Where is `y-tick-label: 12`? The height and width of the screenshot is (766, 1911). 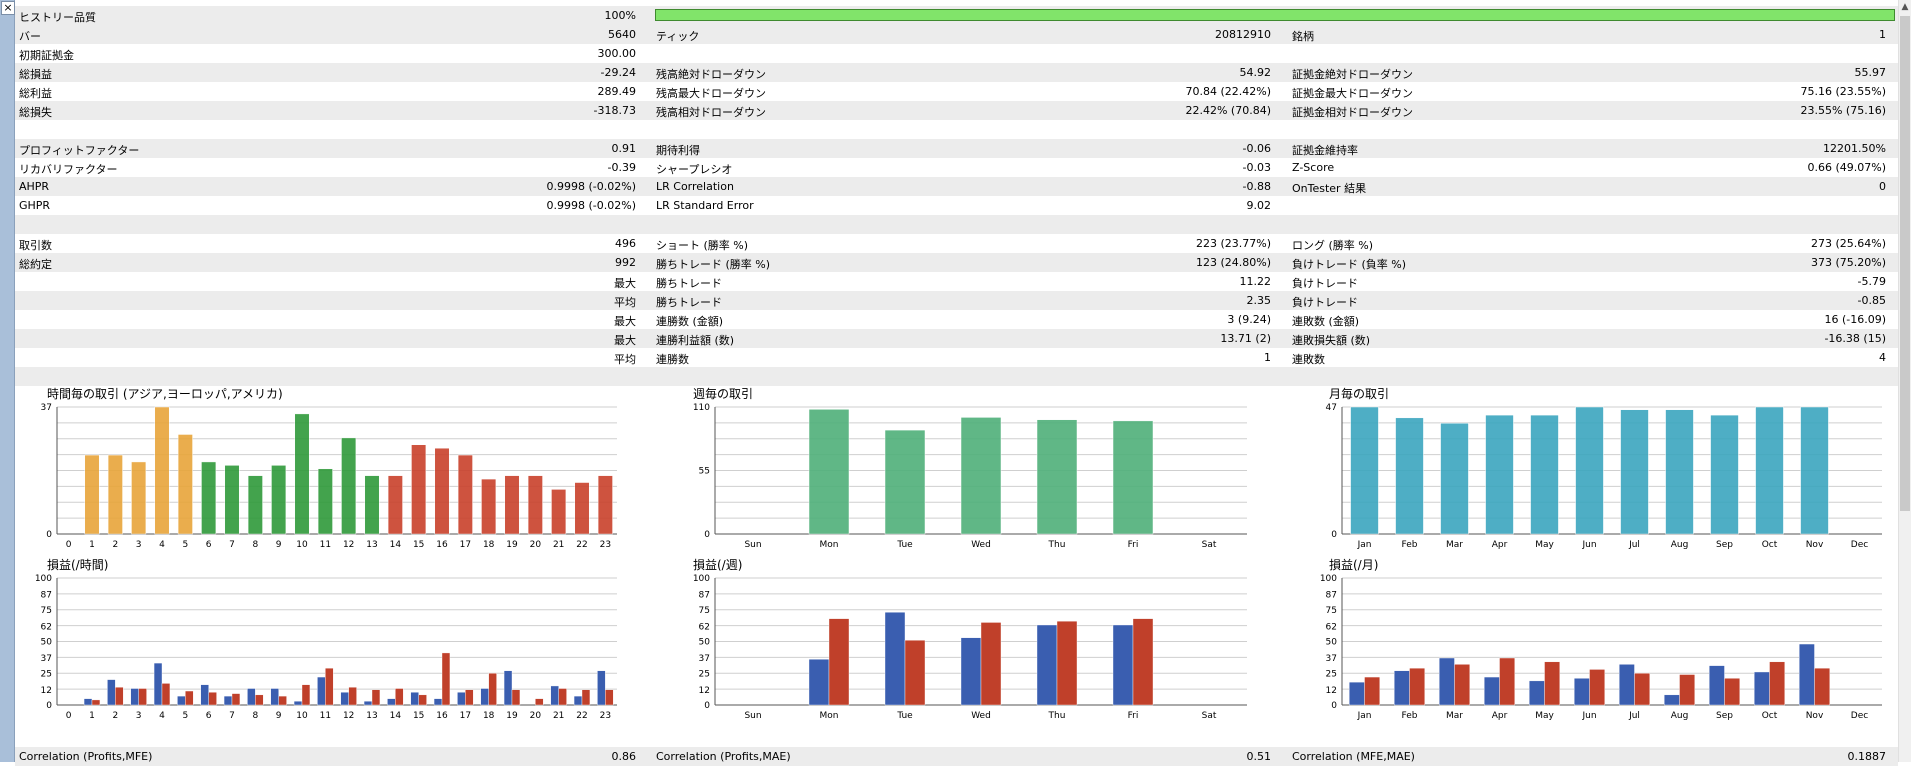
y-tick-label: 12 is located at coordinates (1331, 691).